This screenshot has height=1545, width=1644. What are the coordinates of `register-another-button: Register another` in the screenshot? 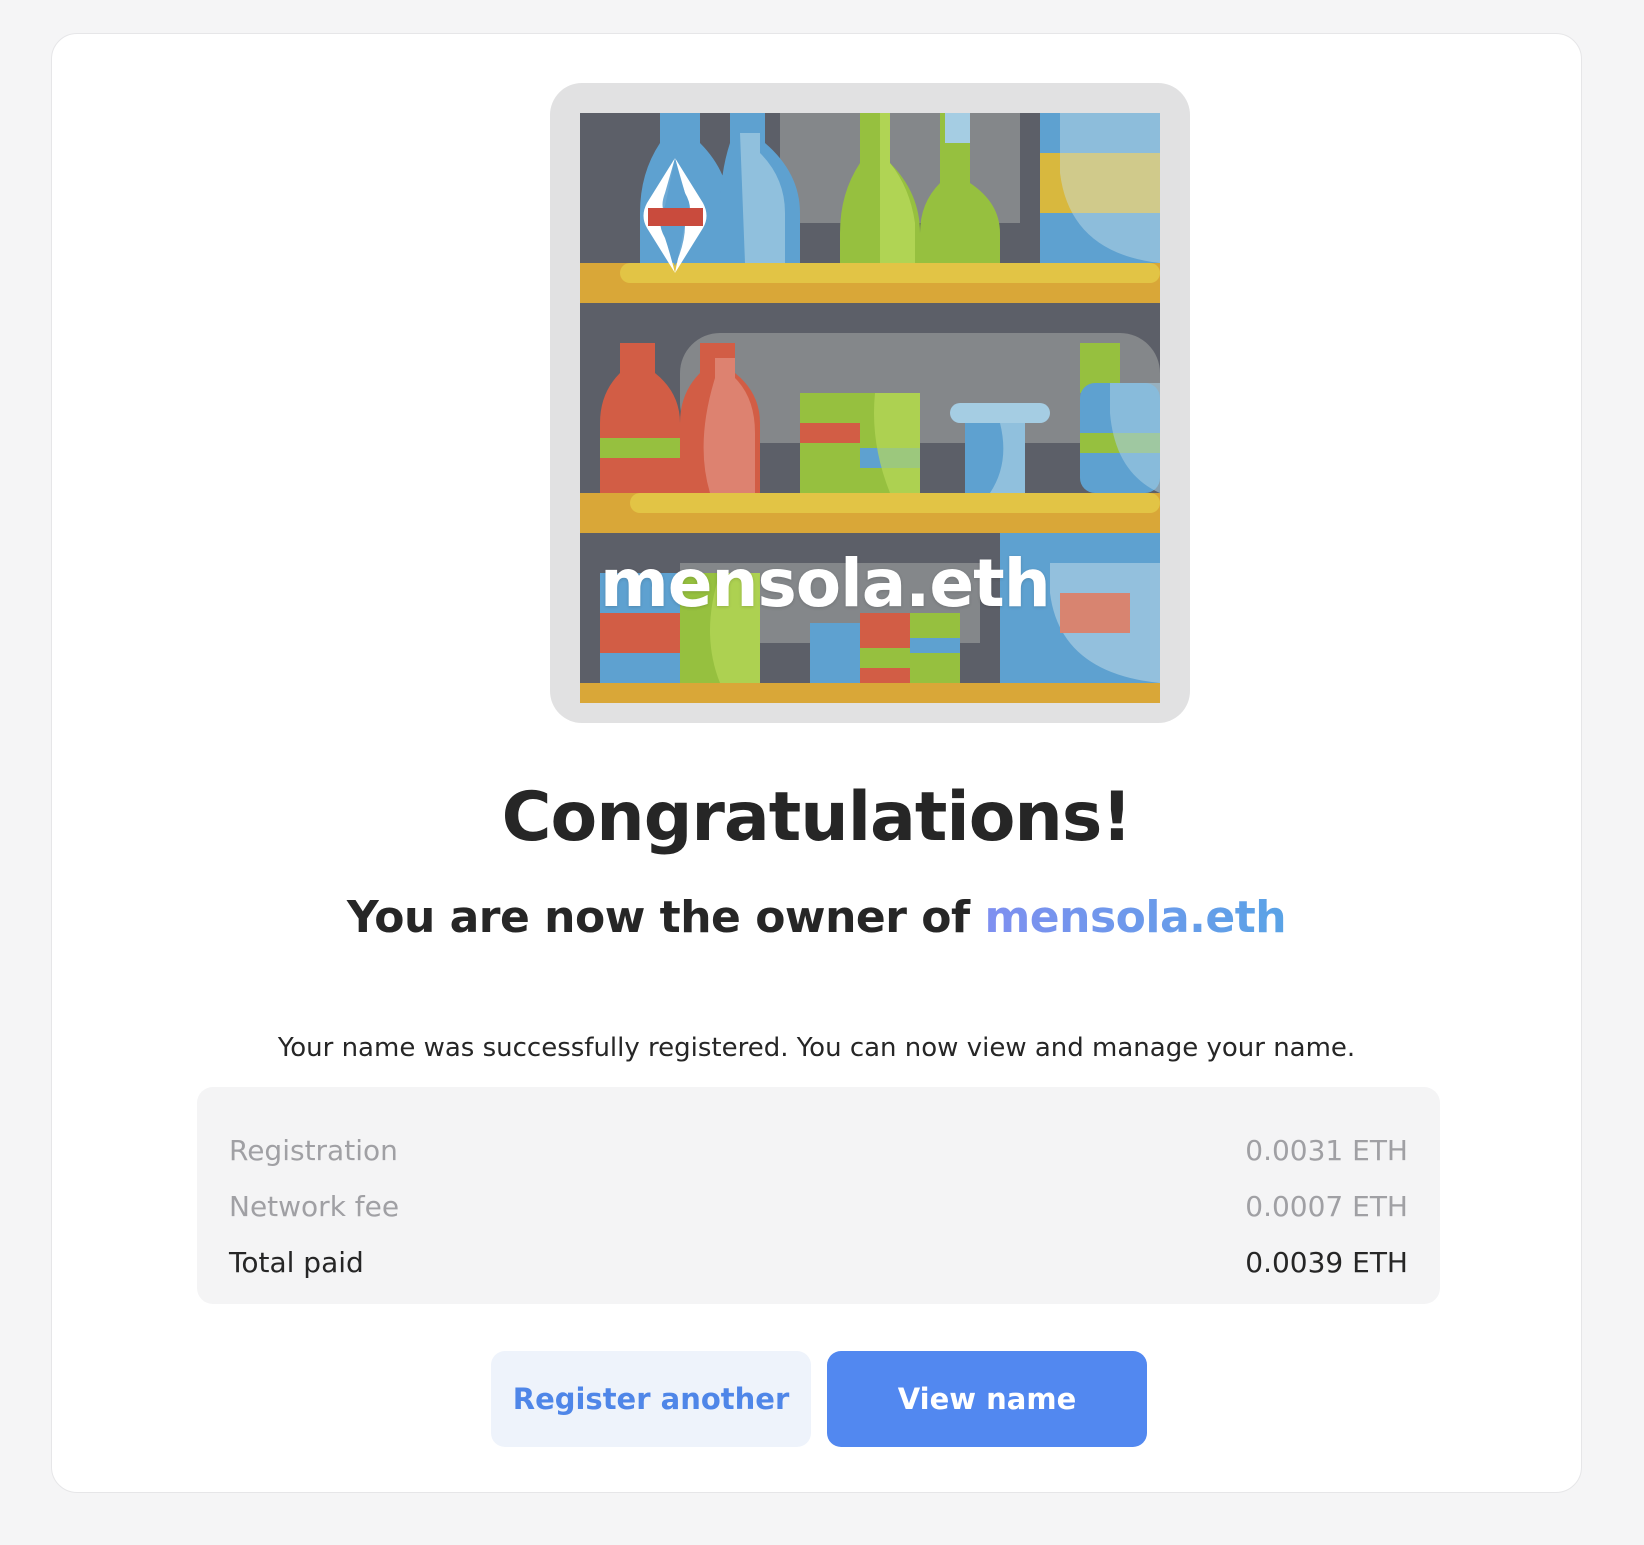 It's located at (651, 1399).